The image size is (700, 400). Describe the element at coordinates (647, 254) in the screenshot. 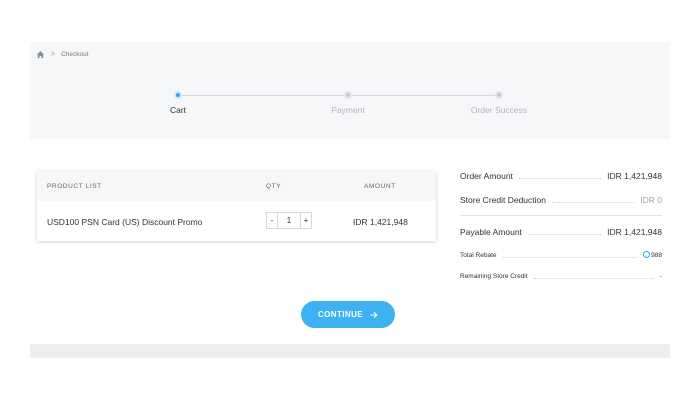

I see `rebate-coin-icon` at that location.